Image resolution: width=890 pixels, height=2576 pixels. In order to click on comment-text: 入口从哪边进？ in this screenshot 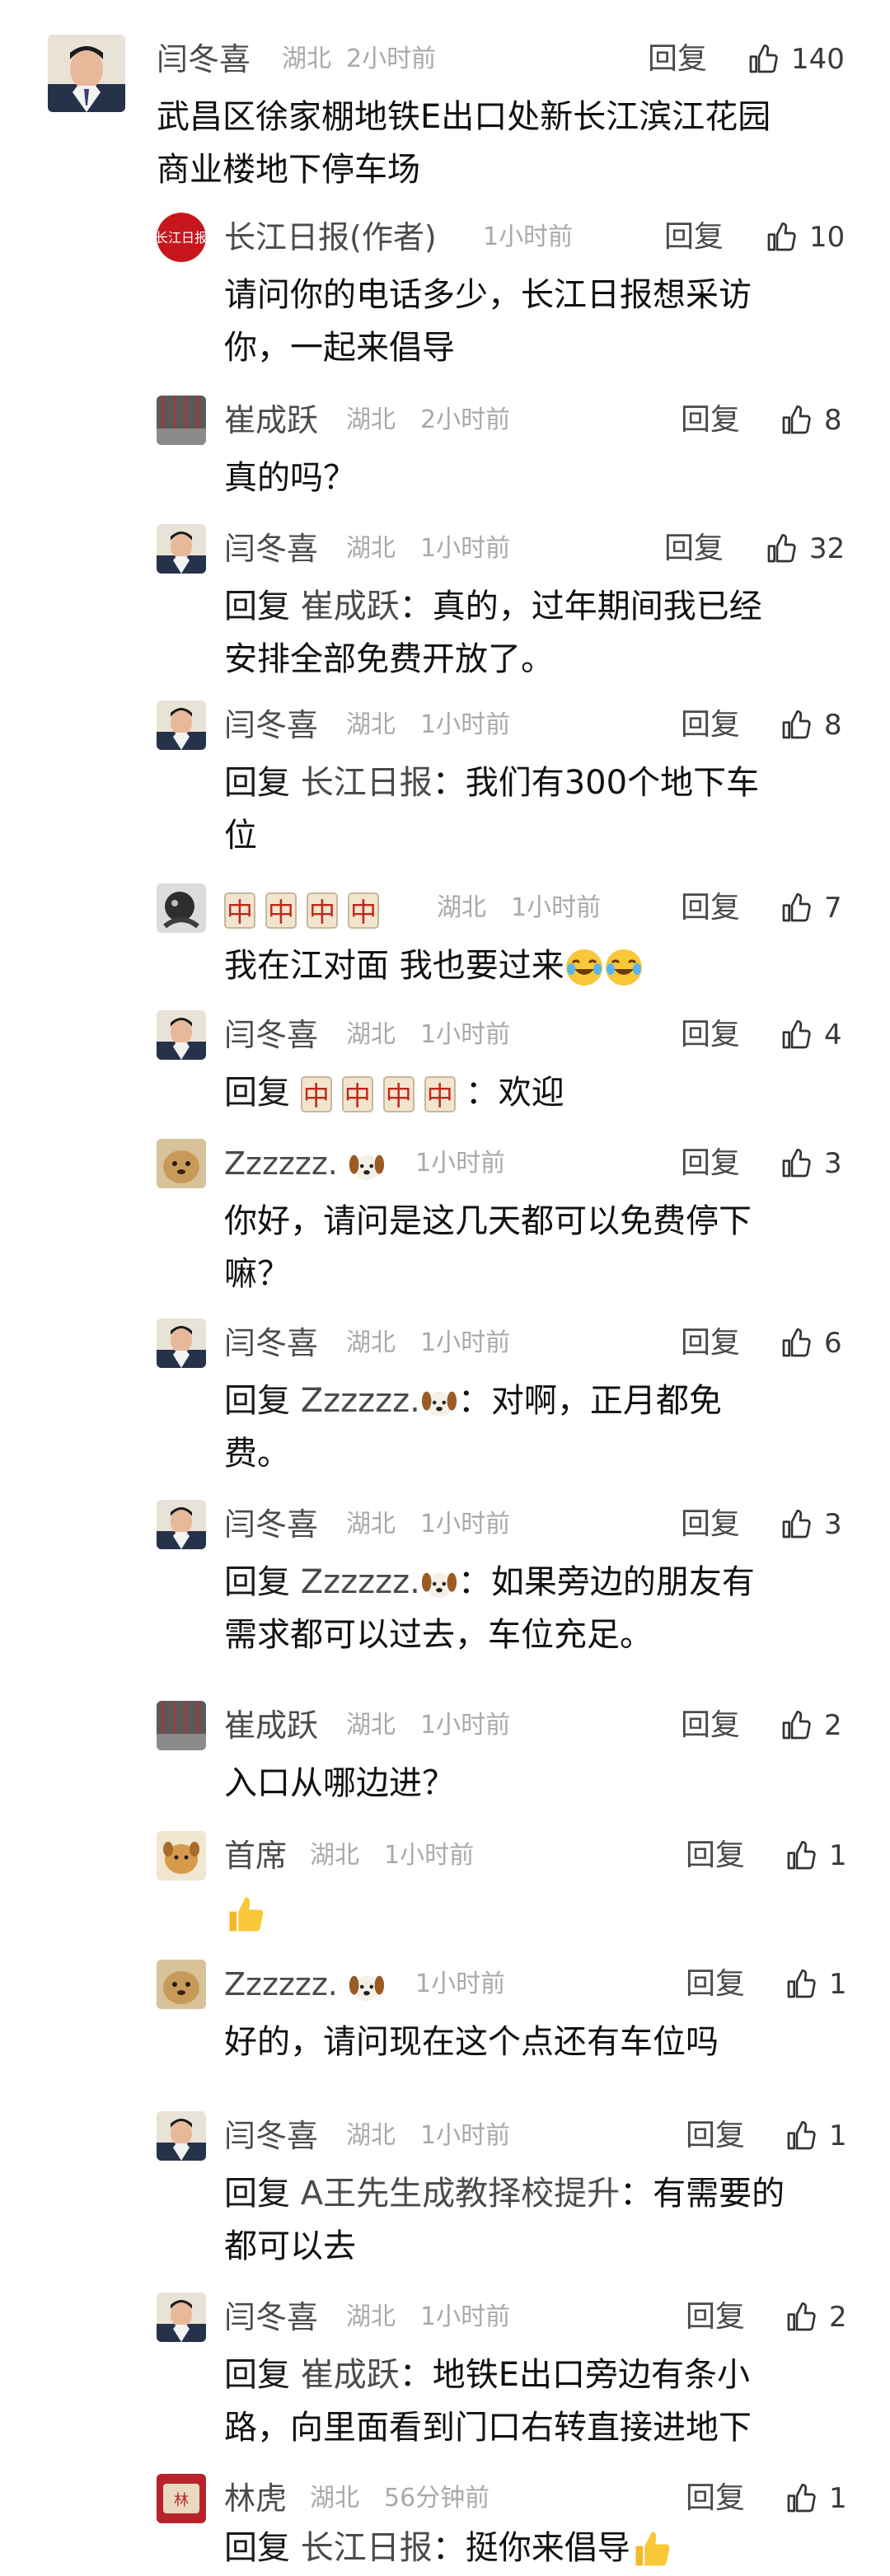, I will do `click(339, 1783)`.